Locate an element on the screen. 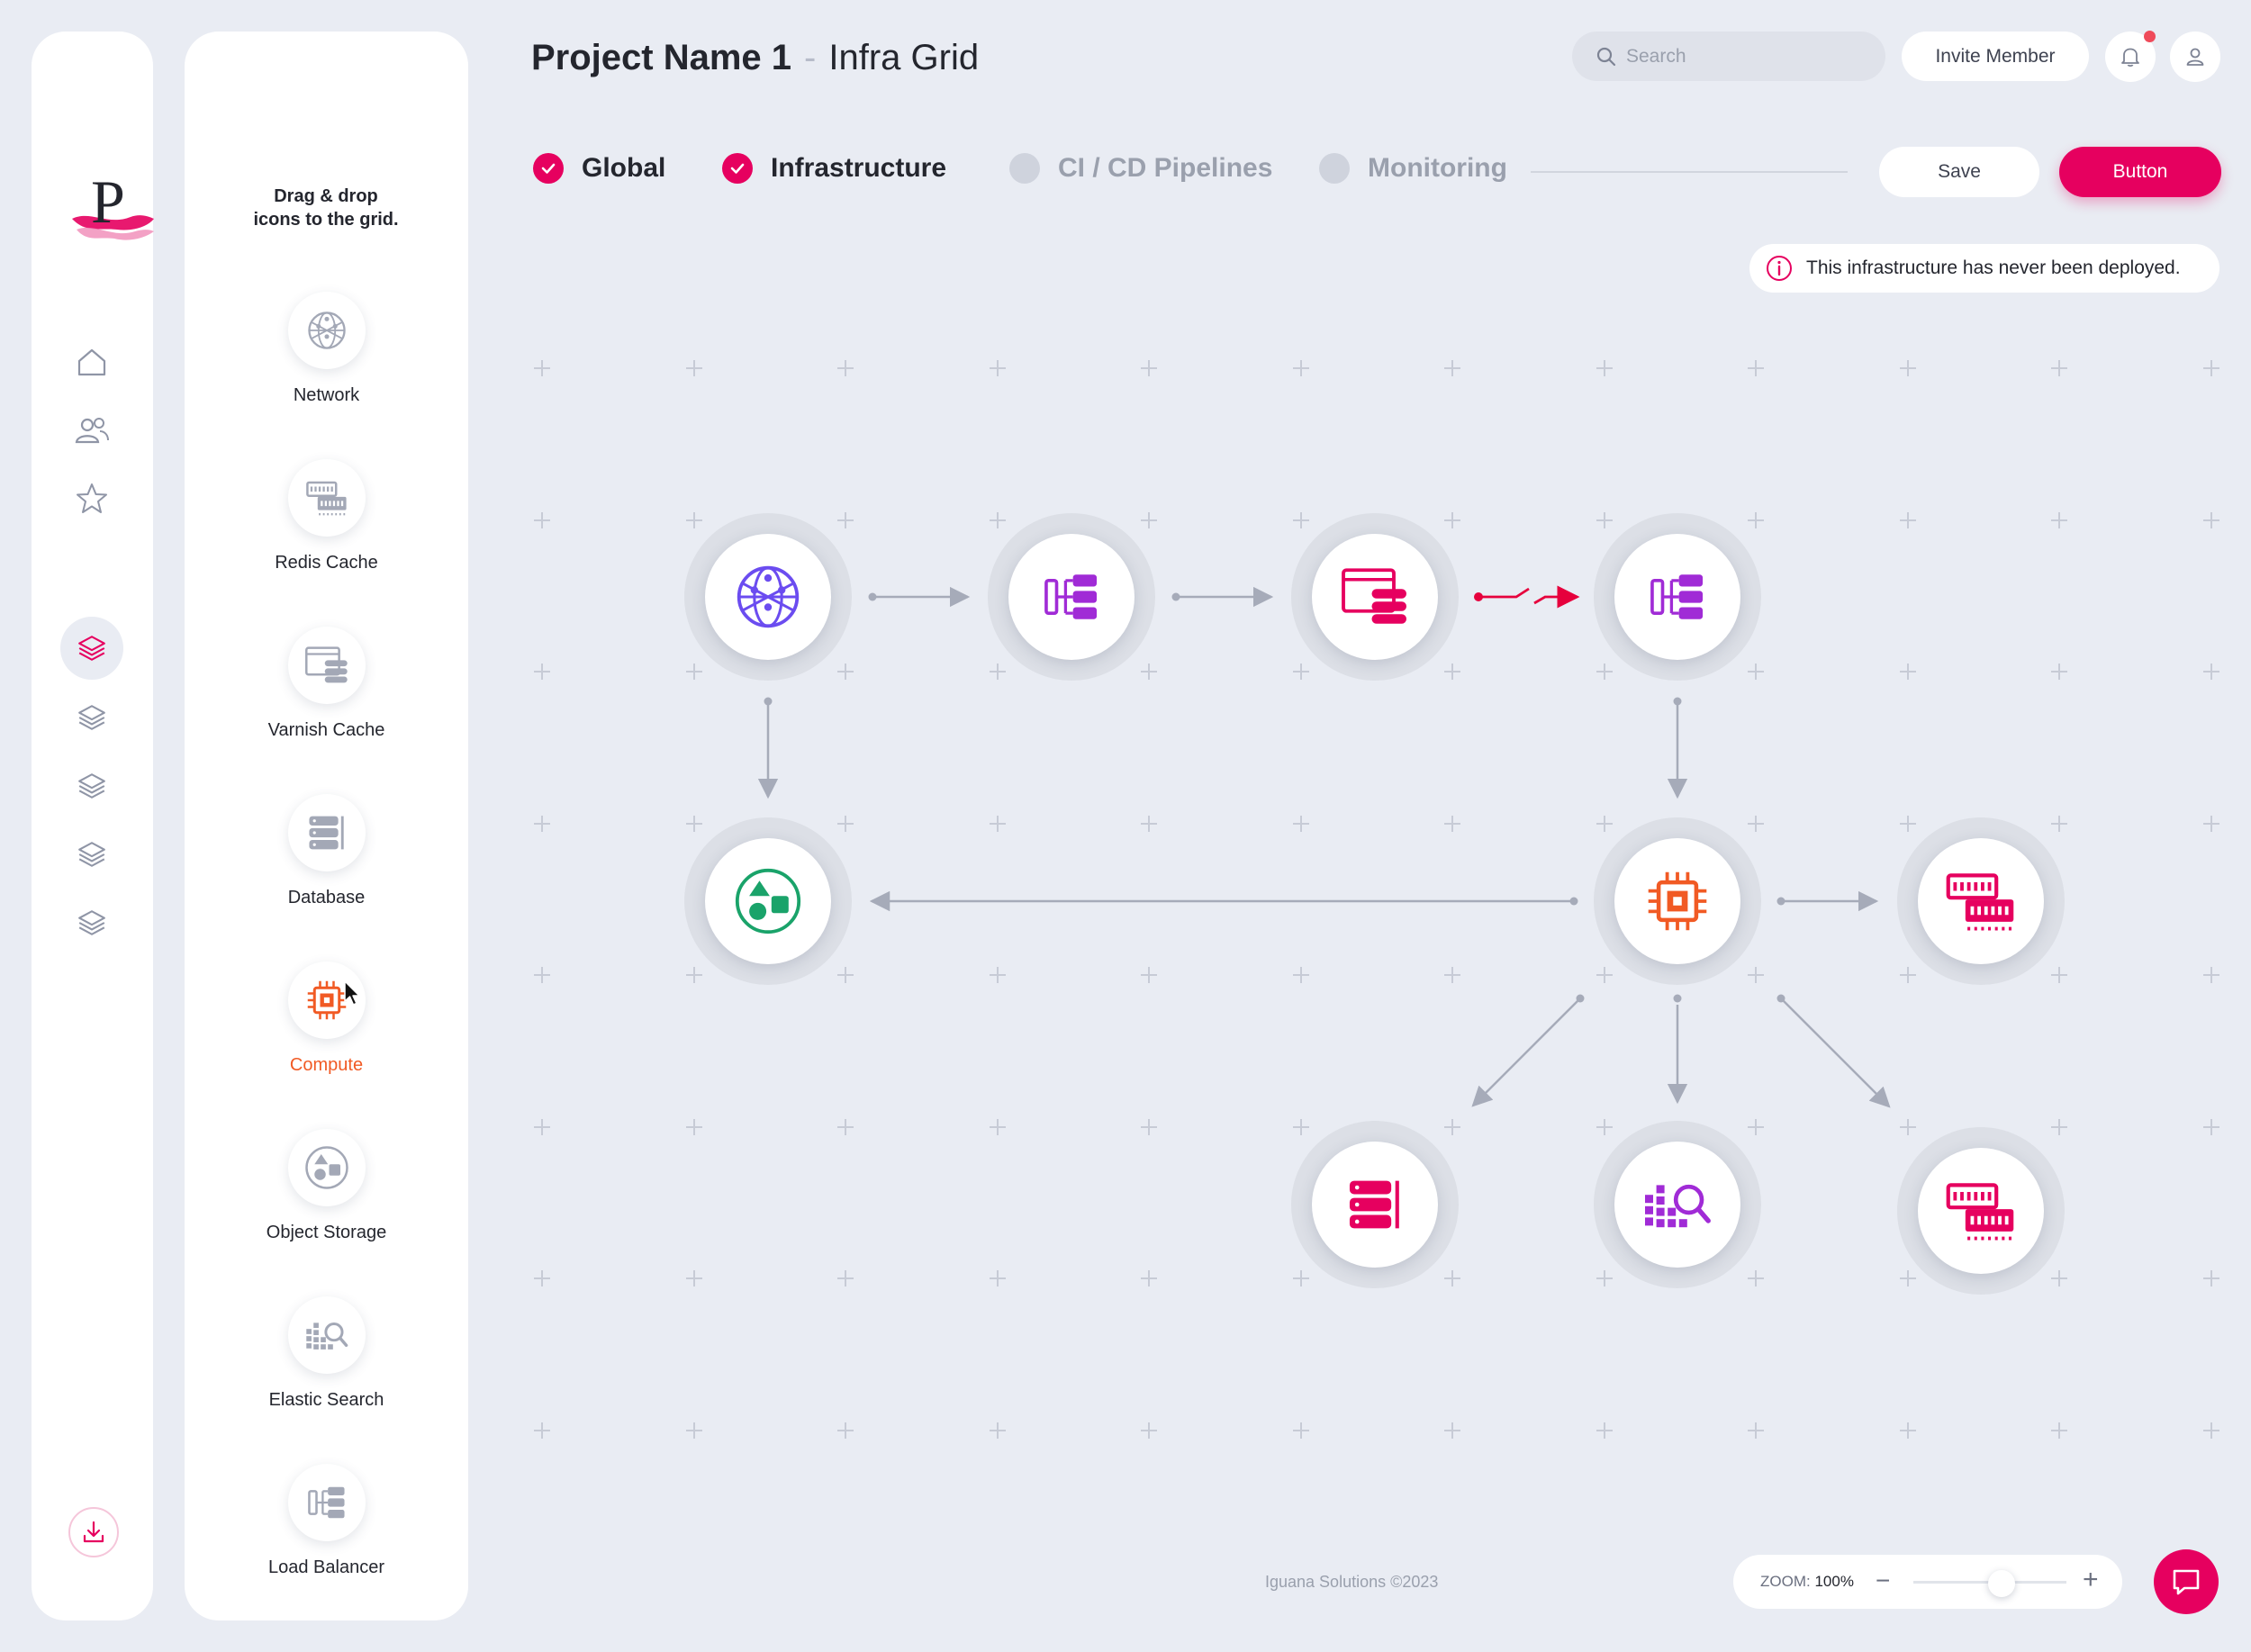  zoom-in-button: + is located at coordinates (2091, 1580).